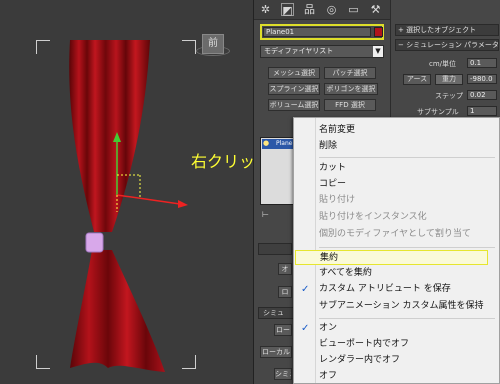 This screenshot has height=384, width=500. What do you see at coordinates (447, 45) in the screenshot?
I see `sim-params-rollout: − シミュレーション パラメータ` at bounding box center [447, 45].